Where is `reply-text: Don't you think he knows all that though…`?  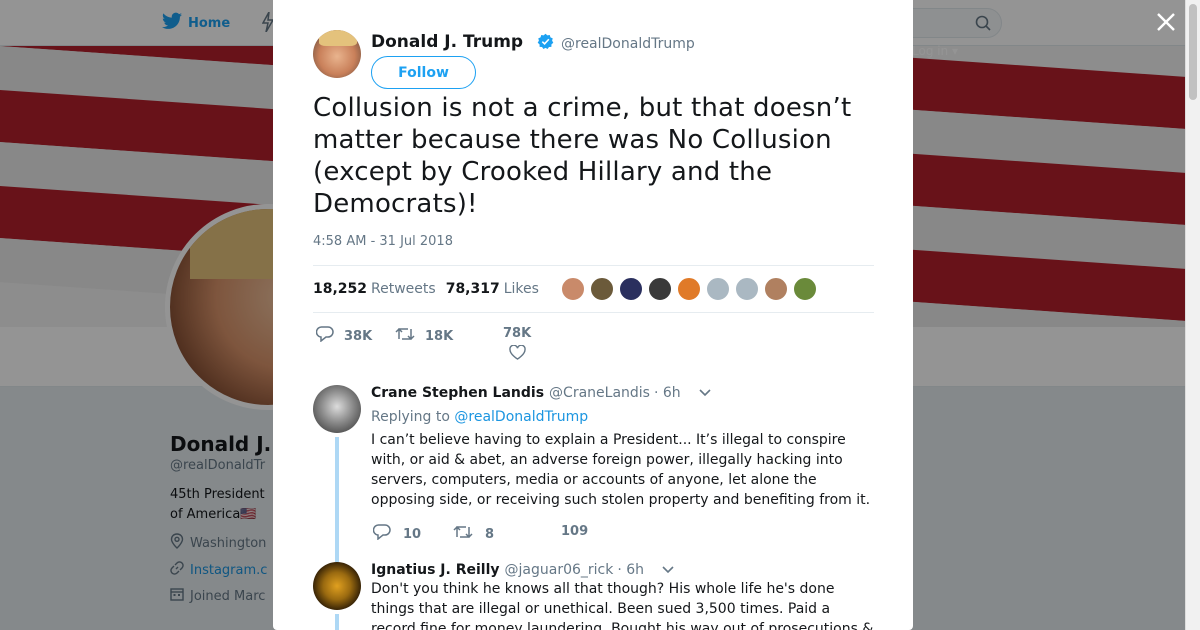
reply-text: Don't you think he knows all that though… is located at coordinates (622, 605).